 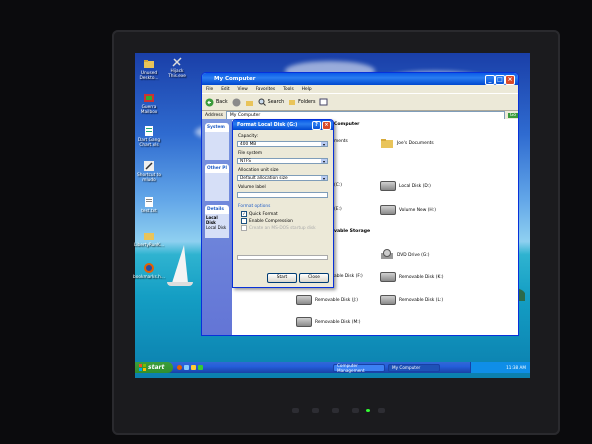 I want to click on task-panel-system: System, so click(x=217, y=127).